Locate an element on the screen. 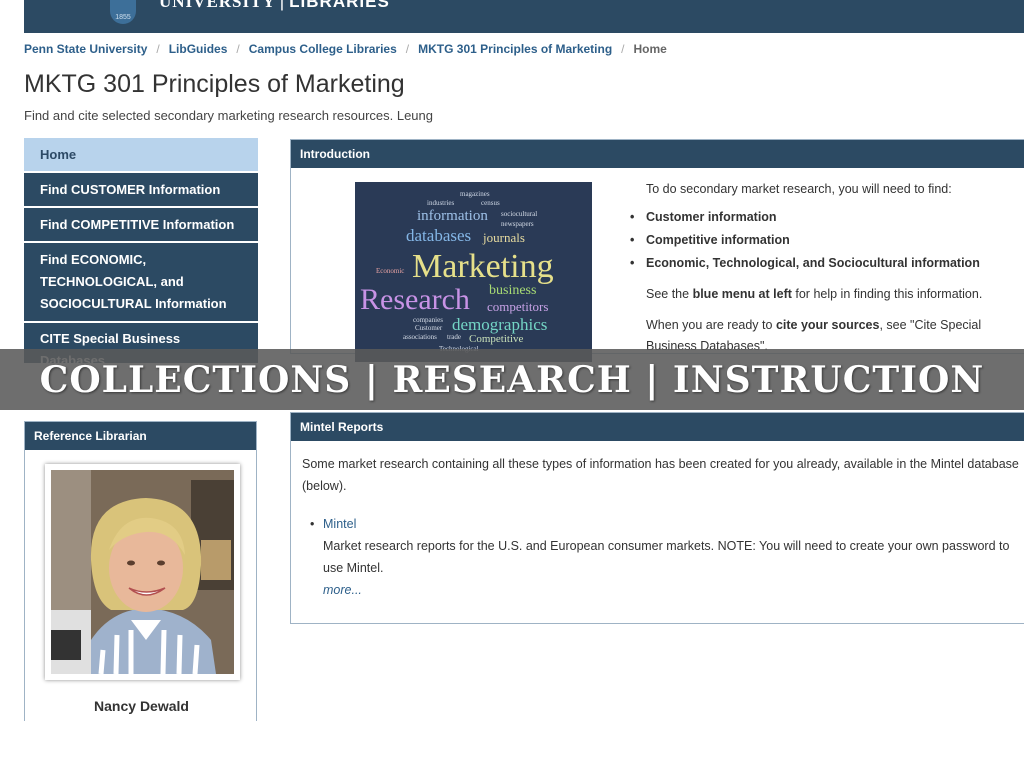 The width and height of the screenshot is (1024, 768). wc-word: Research is located at coordinates (415, 299).